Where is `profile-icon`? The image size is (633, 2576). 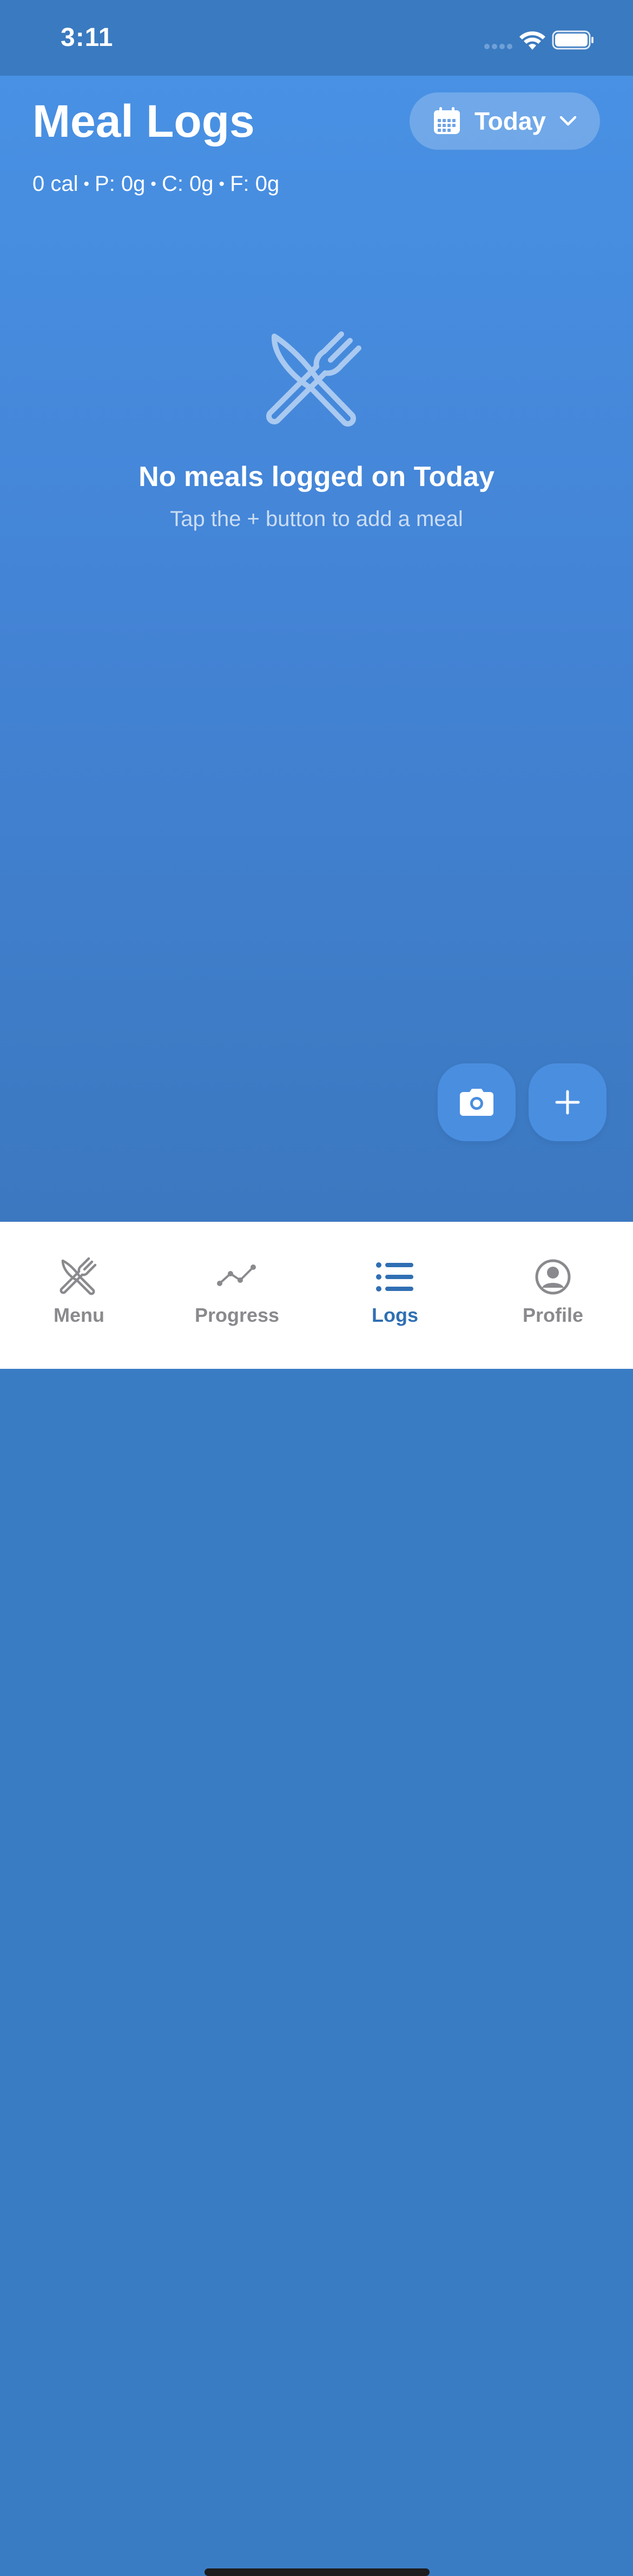
profile-icon is located at coordinates (553, 1277).